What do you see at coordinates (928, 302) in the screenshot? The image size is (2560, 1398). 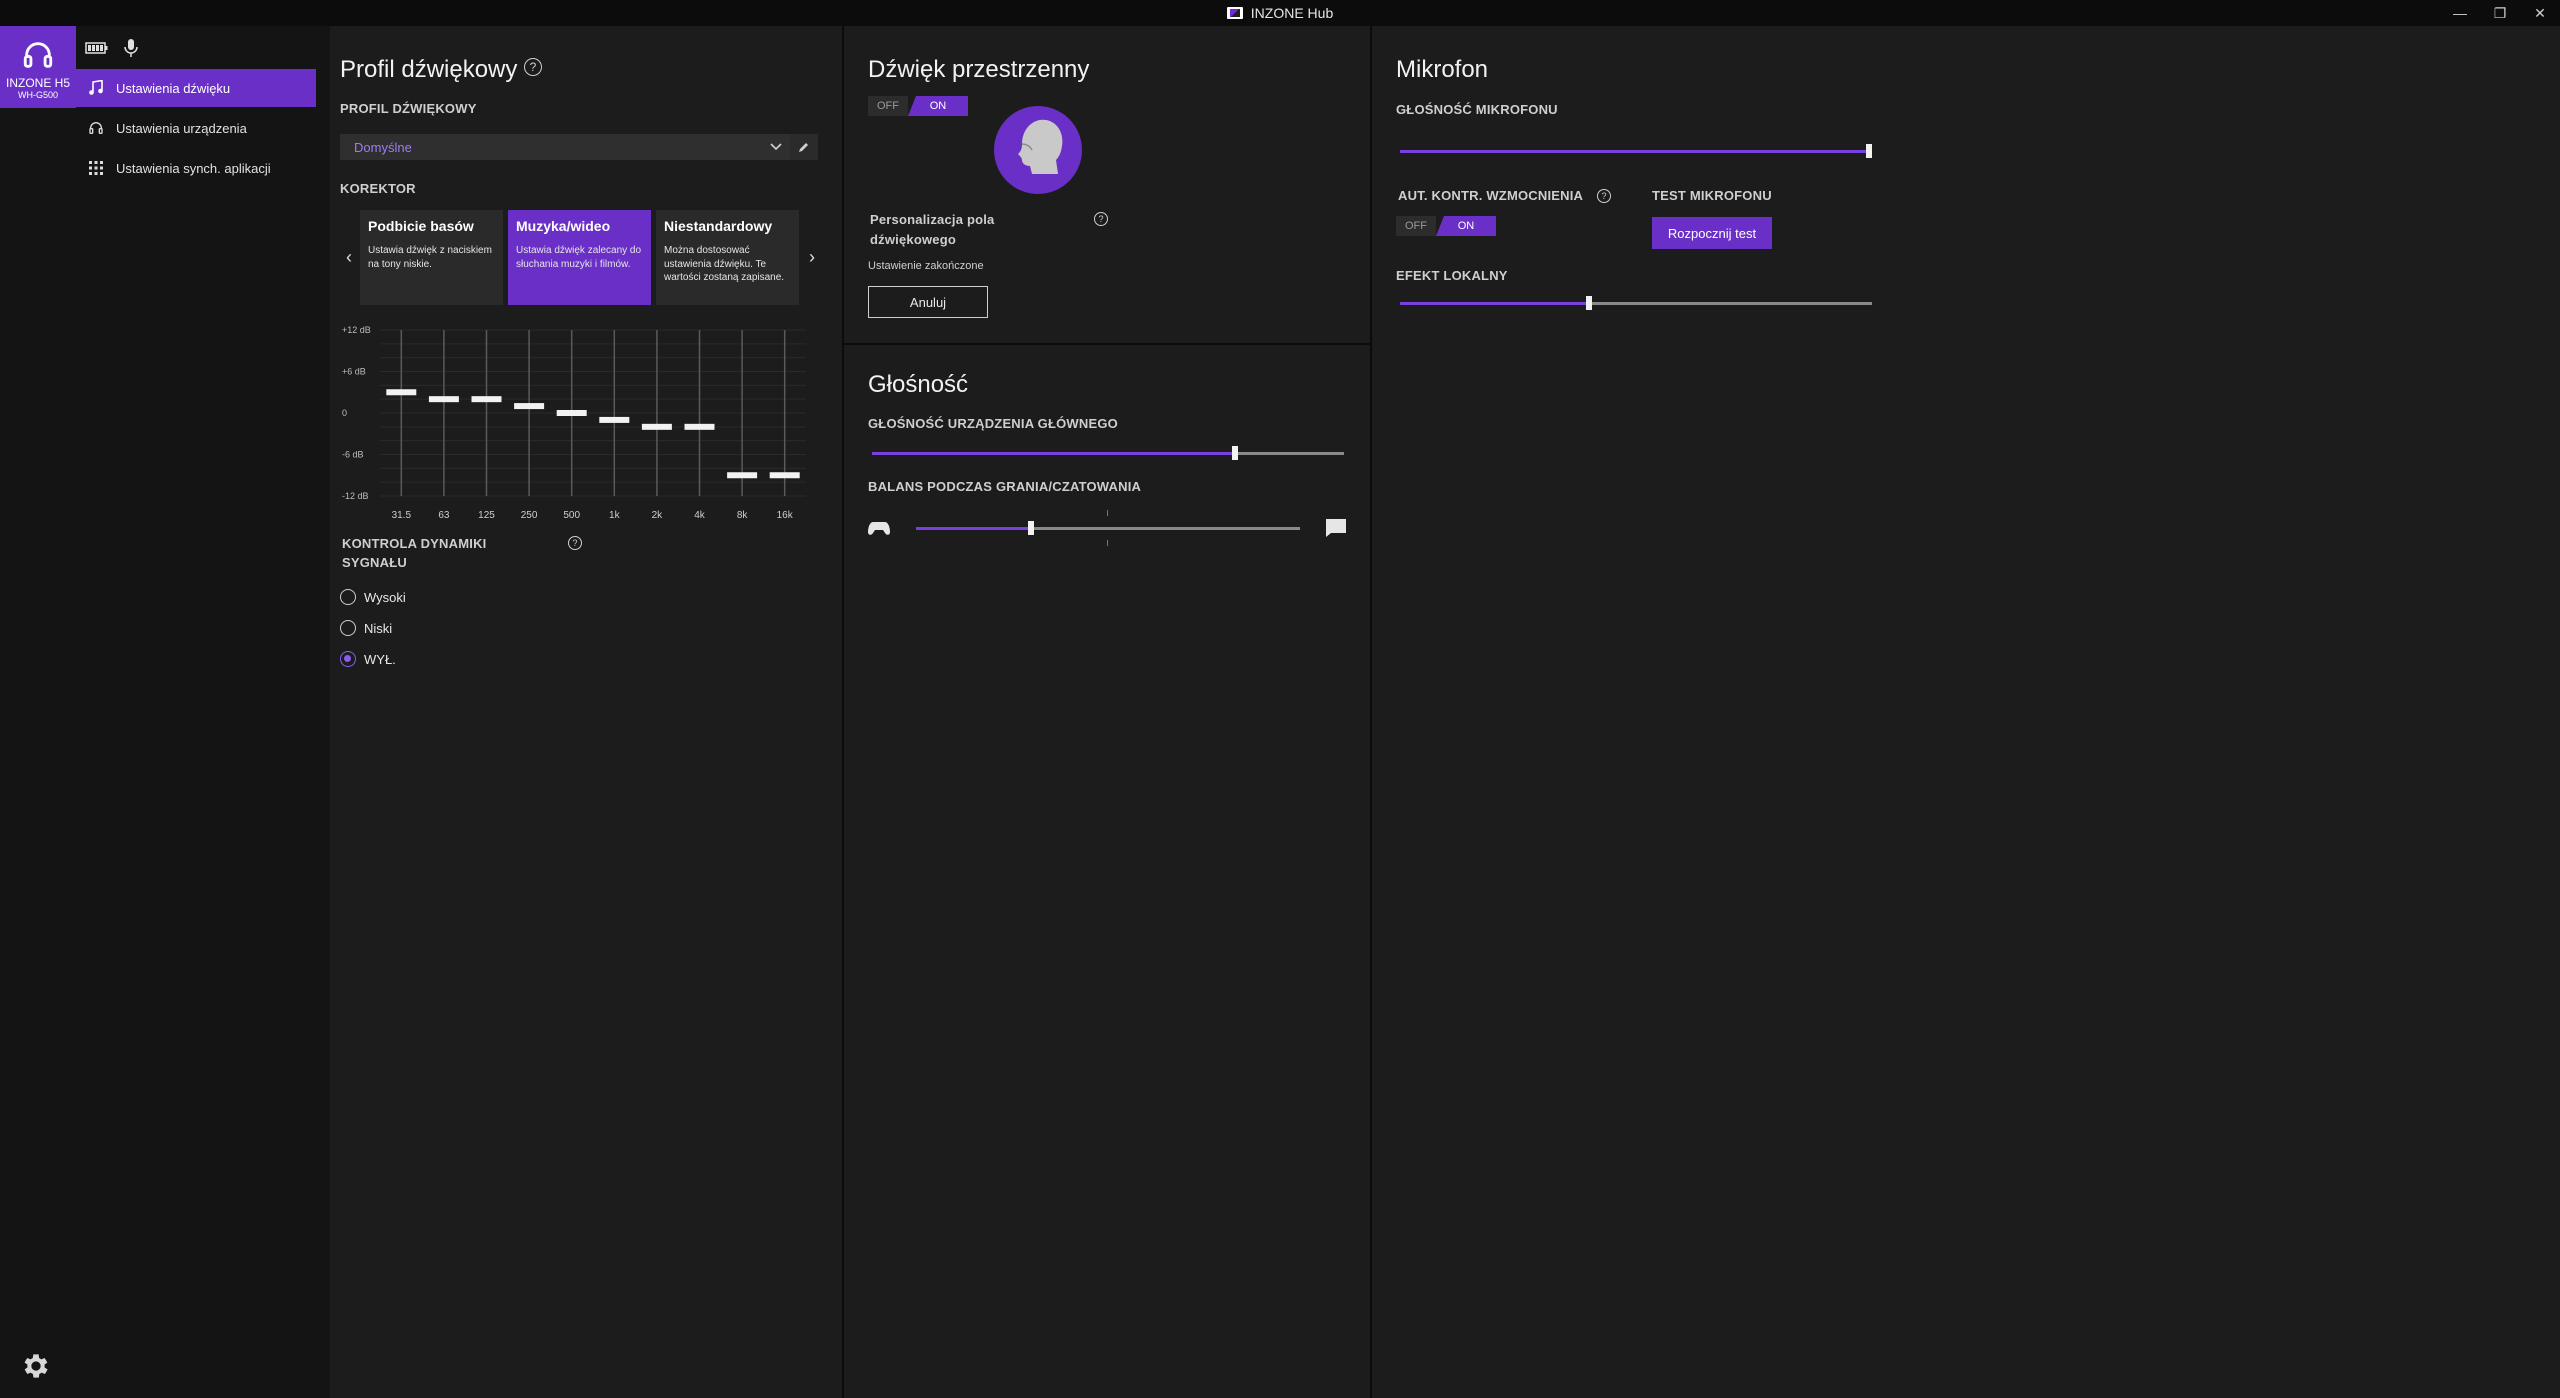 I see `cancel-button: Anuluj` at bounding box center [928, 302].